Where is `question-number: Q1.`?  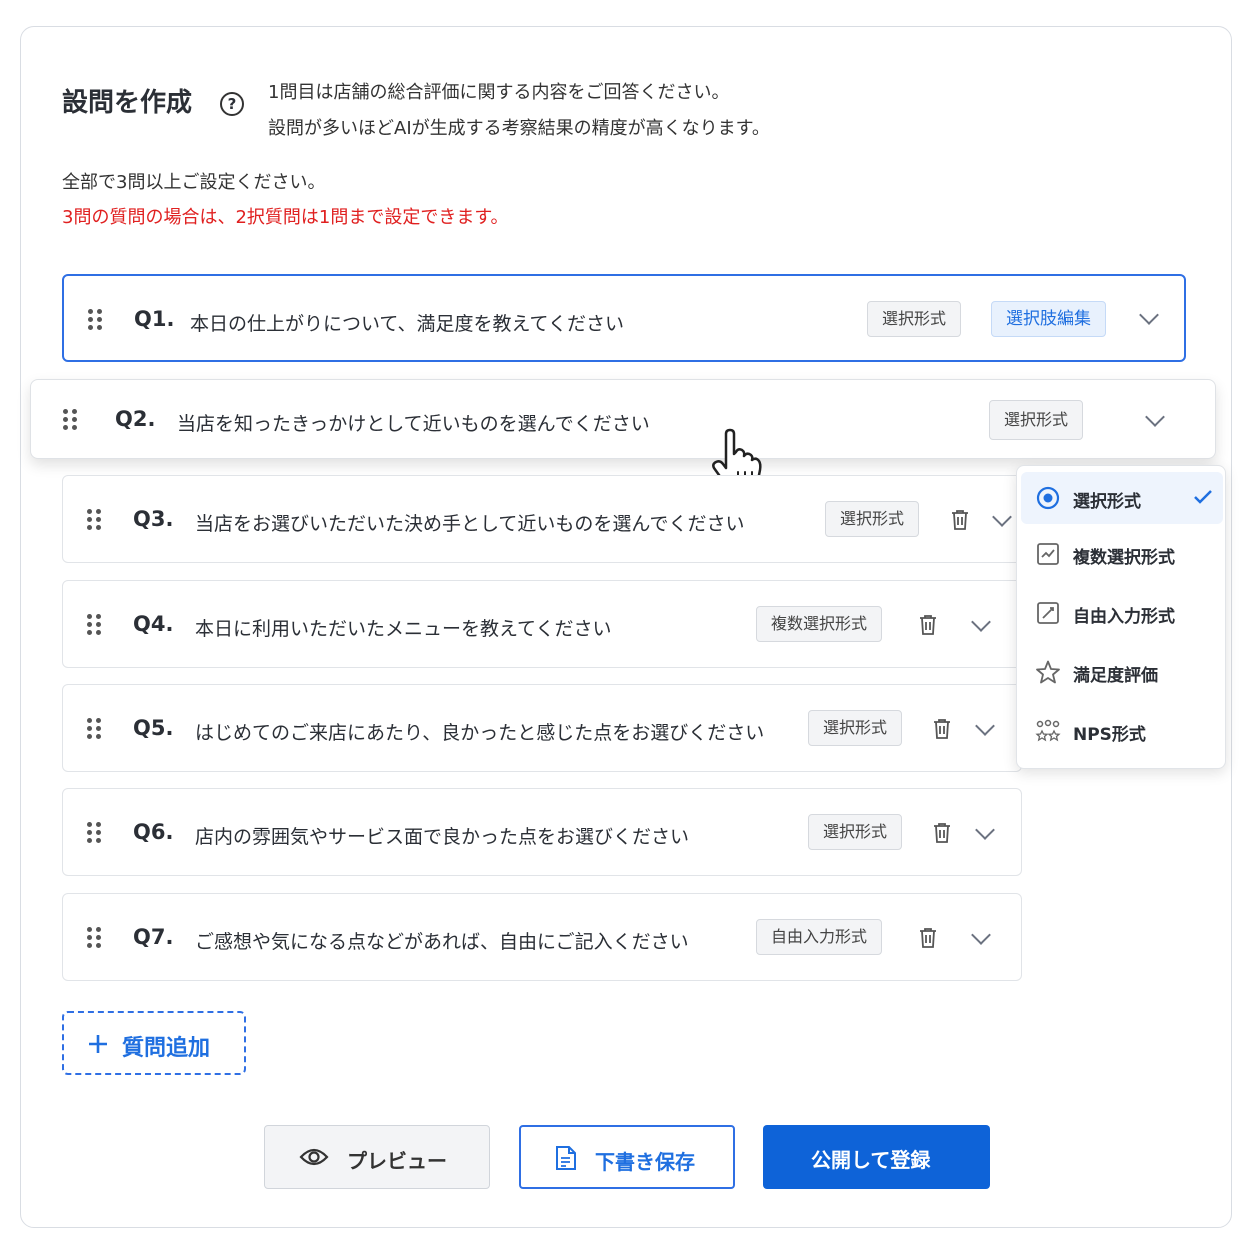 question-number: Q1. is located at coordinates (154, 319).